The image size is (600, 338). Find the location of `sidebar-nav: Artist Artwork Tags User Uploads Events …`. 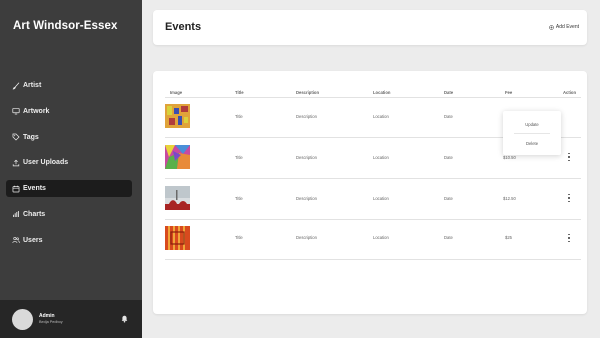

sidebar-nav: Artist Artwork Tags User Uploads Events … is located at coordinates (69, 167).